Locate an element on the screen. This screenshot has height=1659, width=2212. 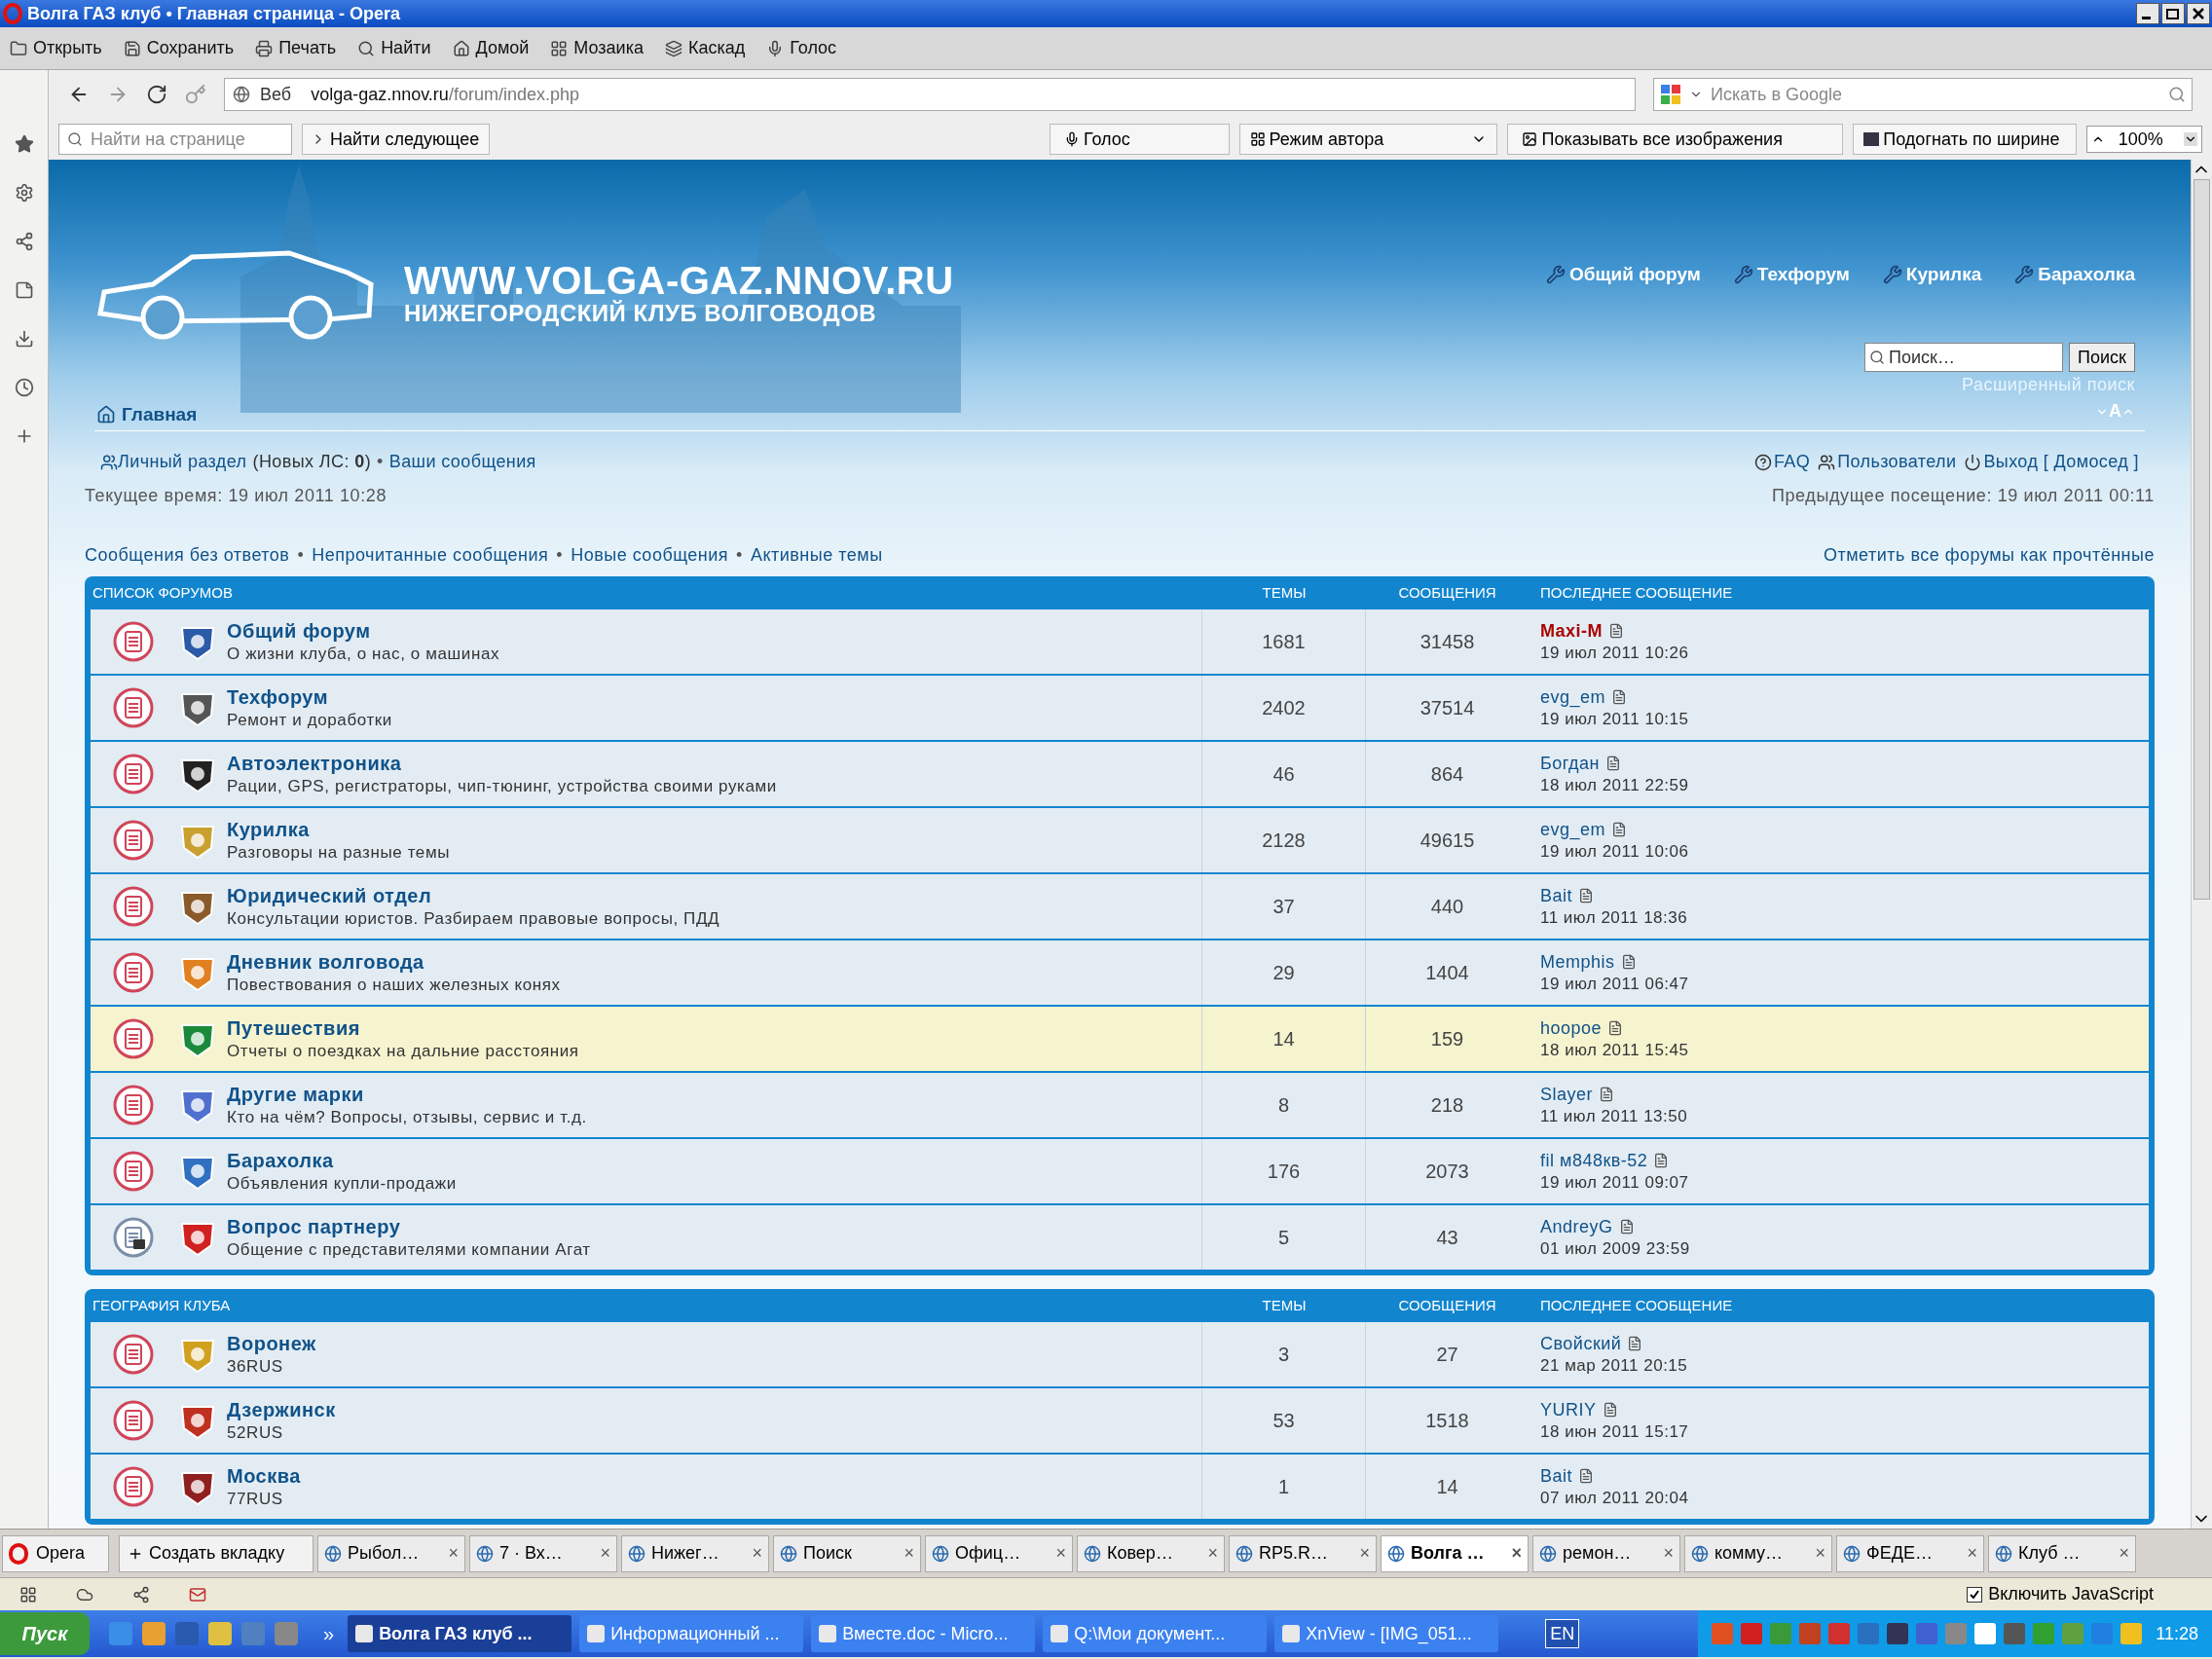
quick-link: Новые сообщения is located at coordinates (650, 555).